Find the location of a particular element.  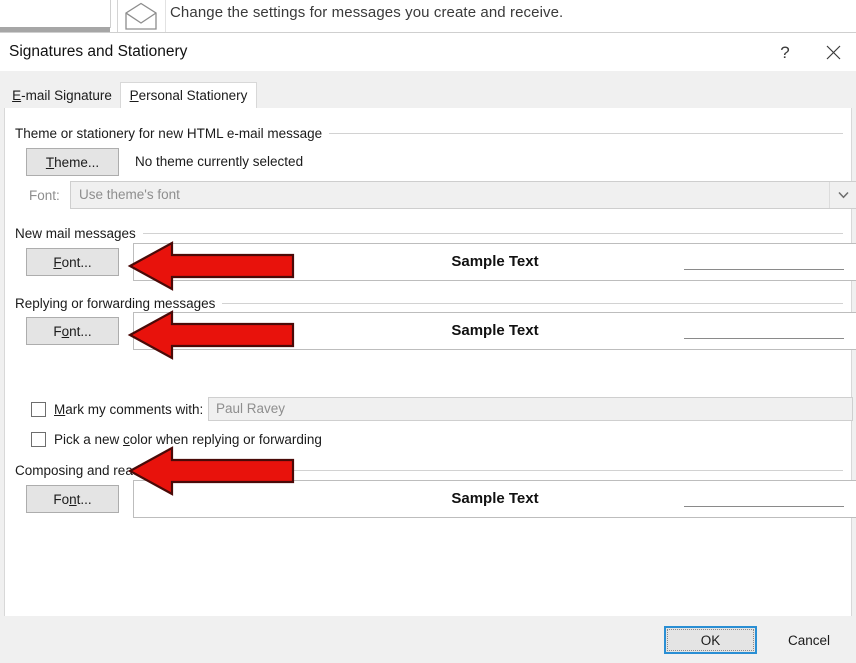

group-label-new-mail-text: New mail messages is located at coordinates (75, 233).